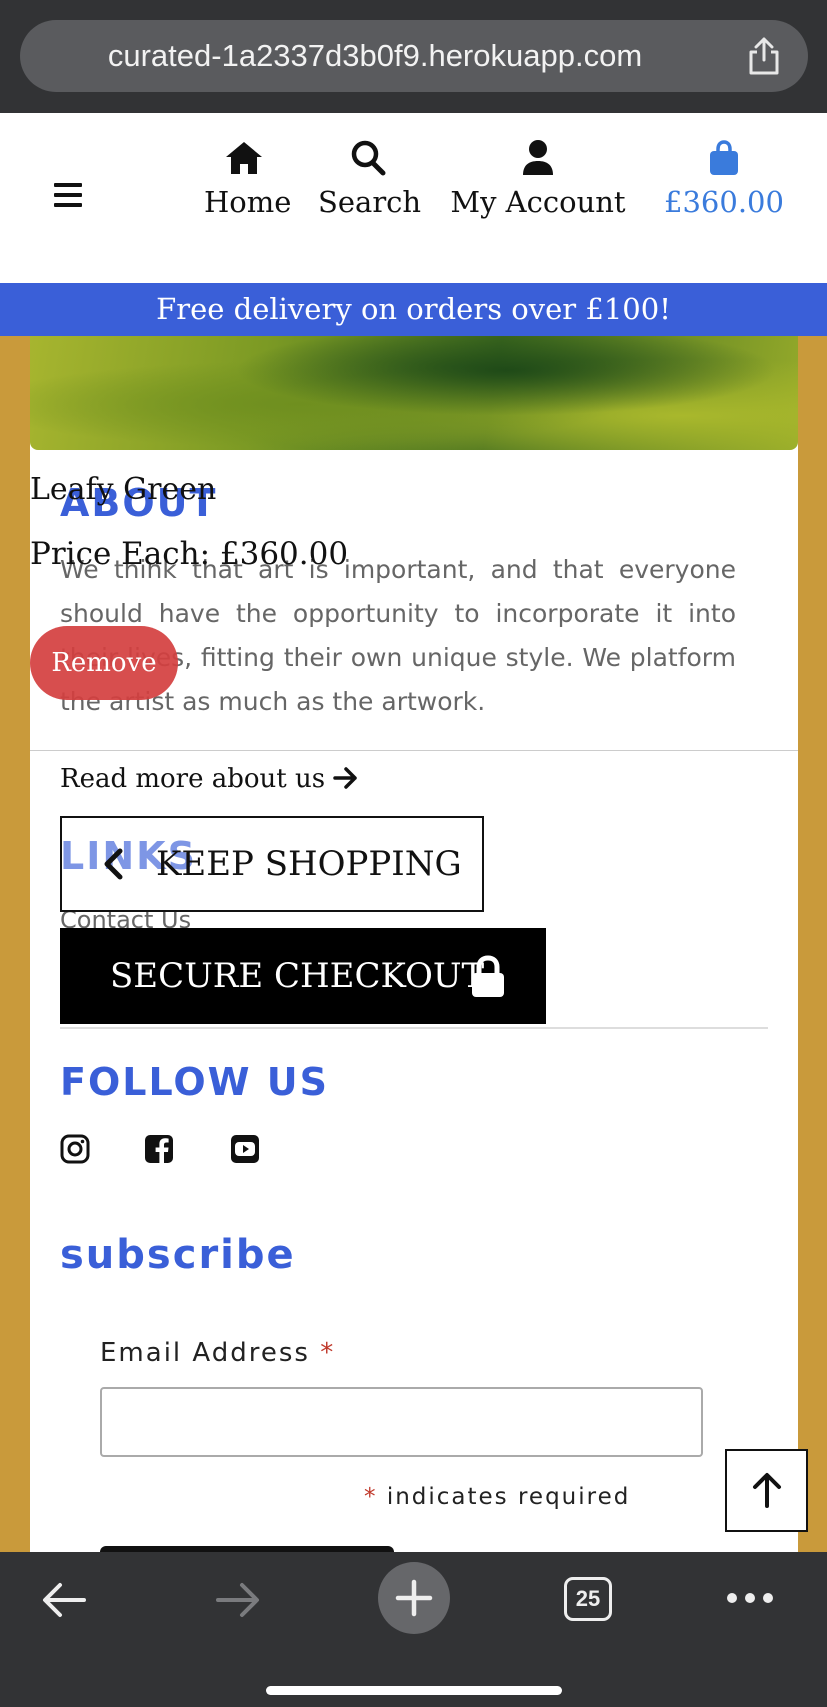 The image size is (827, 1707). I want to click on browser-bottom-bar: 25, so click(413, 1629).